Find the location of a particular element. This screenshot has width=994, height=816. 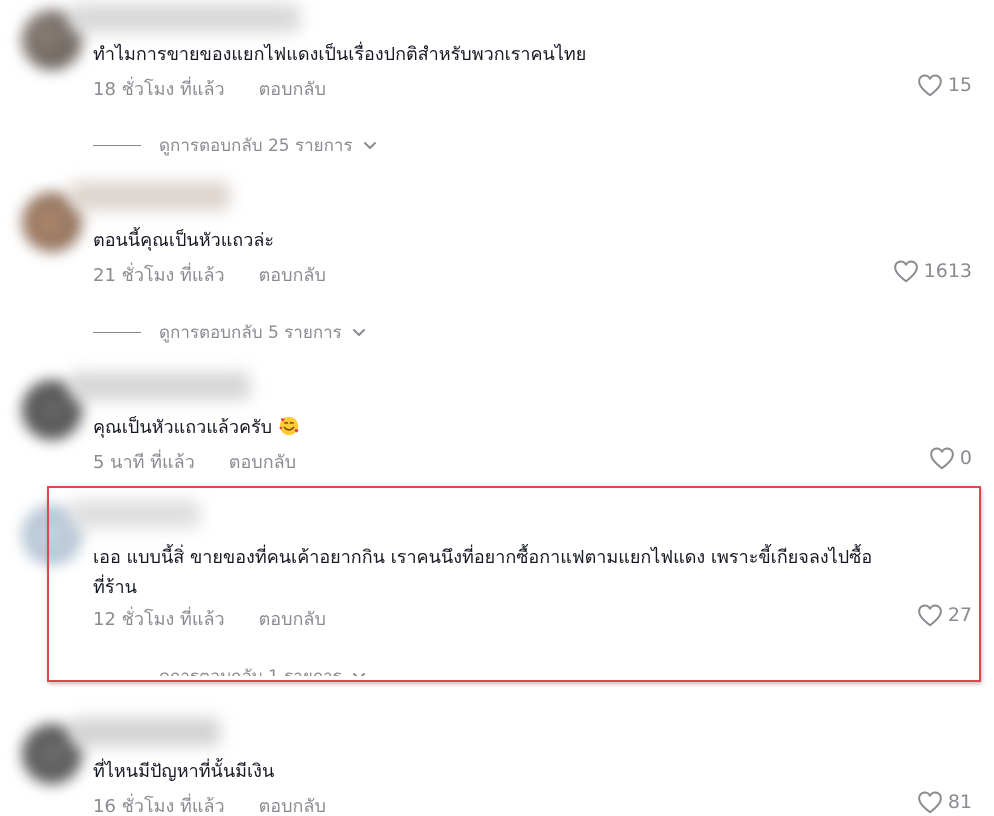

view-replies-button: ดูการตอบกลับ 25 รายการ is located at coordinates (235, 145).